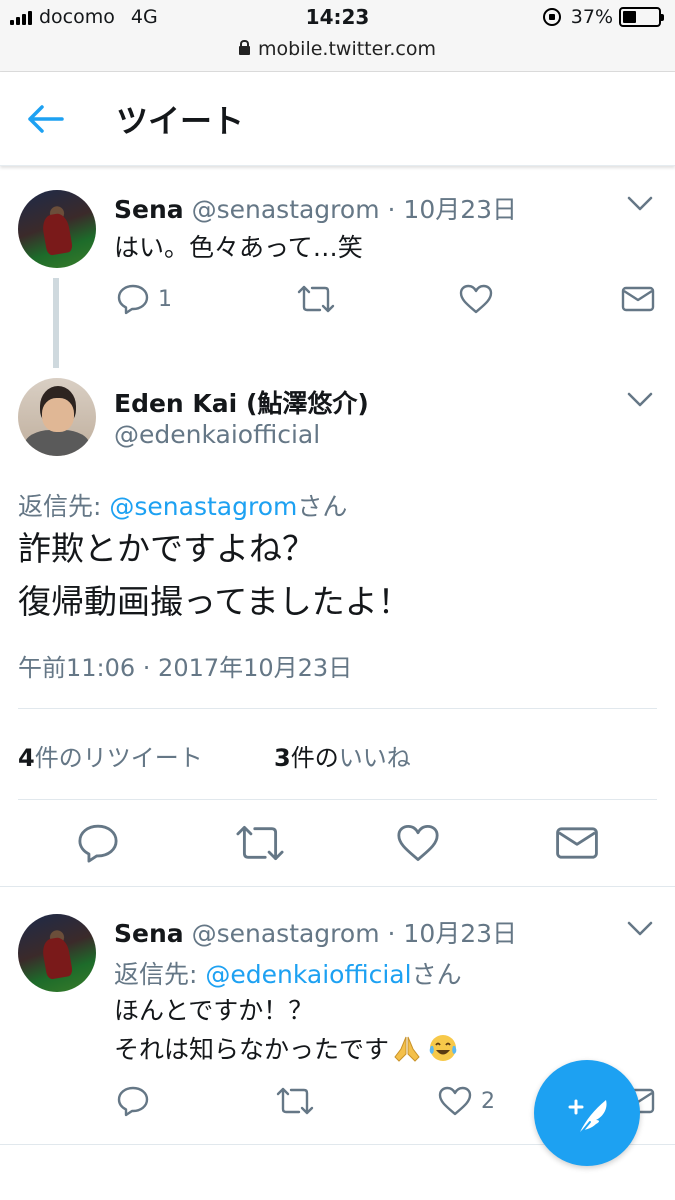  I want to click on mention-link: @edenkaiofficial, so click(308, 974).